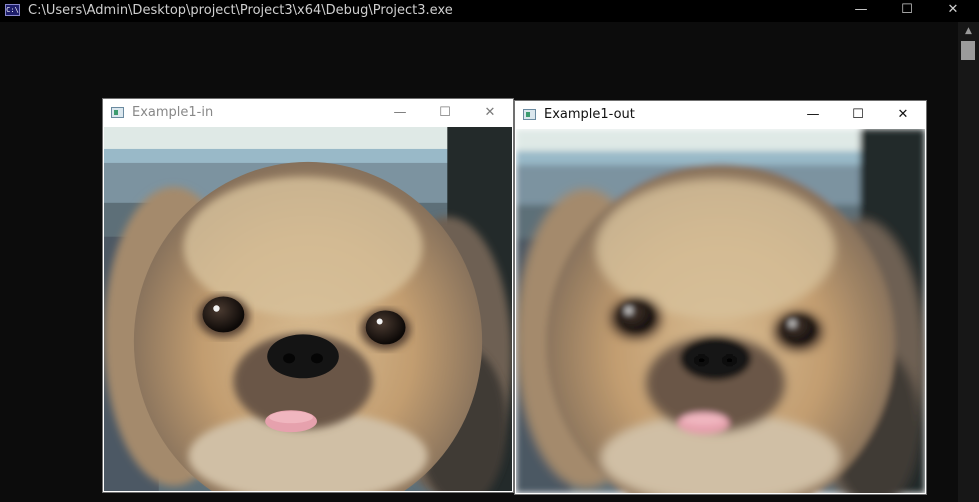 The image size is (979, 502). Describe the element at coordinates (968, 262) in the screenshot. I see `console-vertical-scrollbar: ▲` at that location.